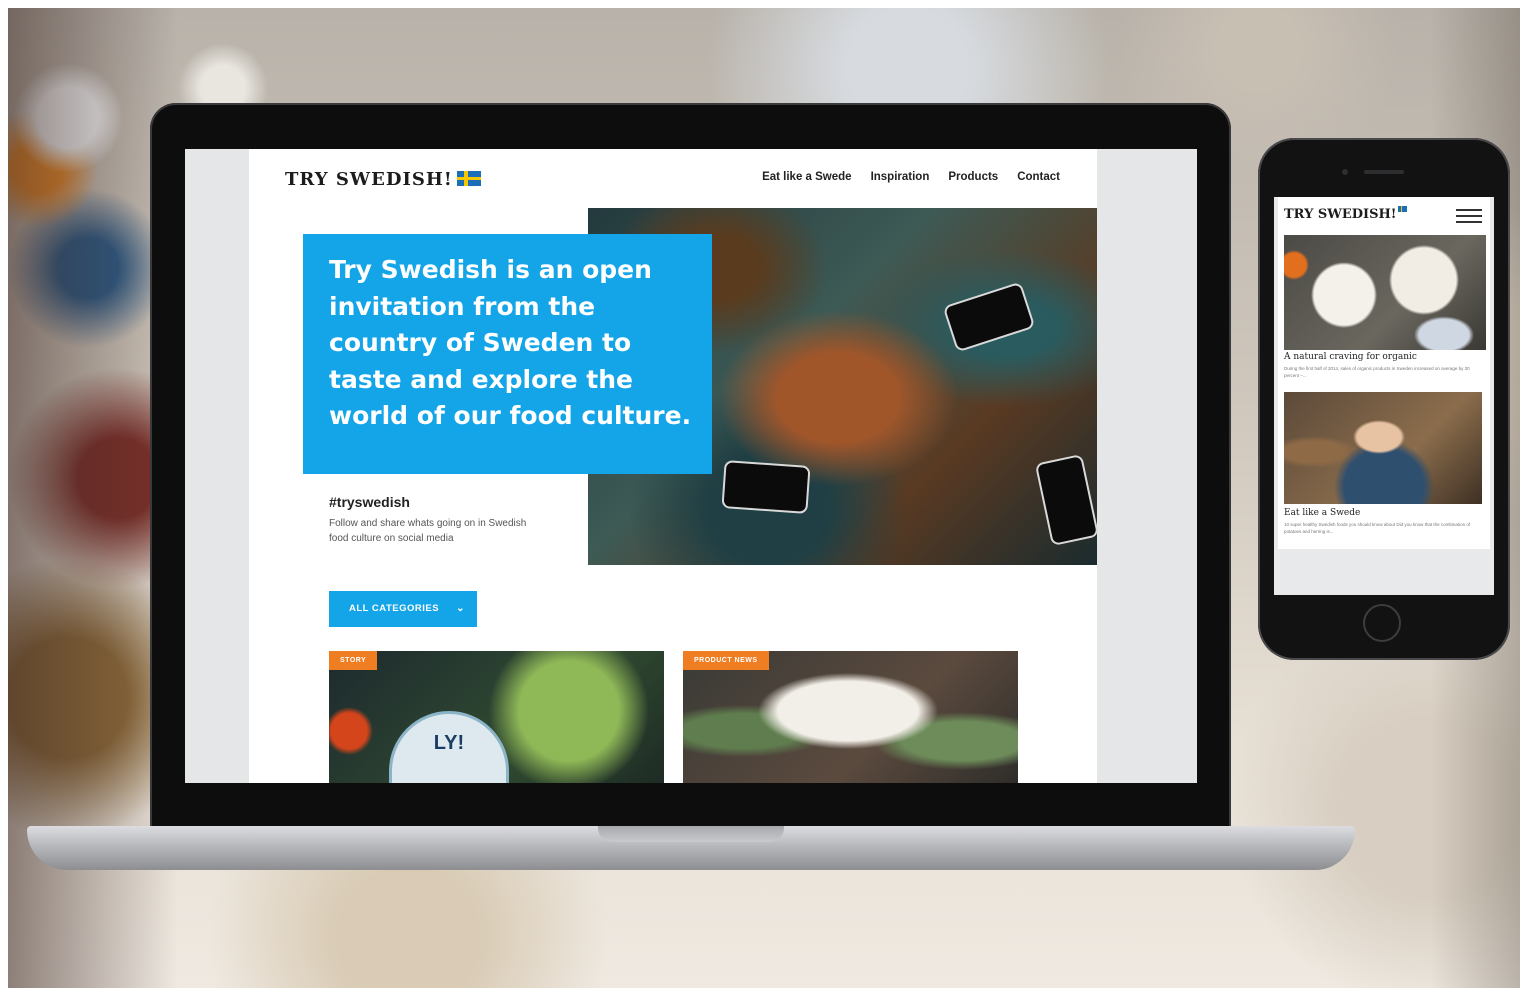 The height and width of the screenshot is (990, 1528). What do you see at coordinates (1350, 357) in the screenshot?
I see `article-title: A natural craving for organic` at bounding box center [1350, 357].